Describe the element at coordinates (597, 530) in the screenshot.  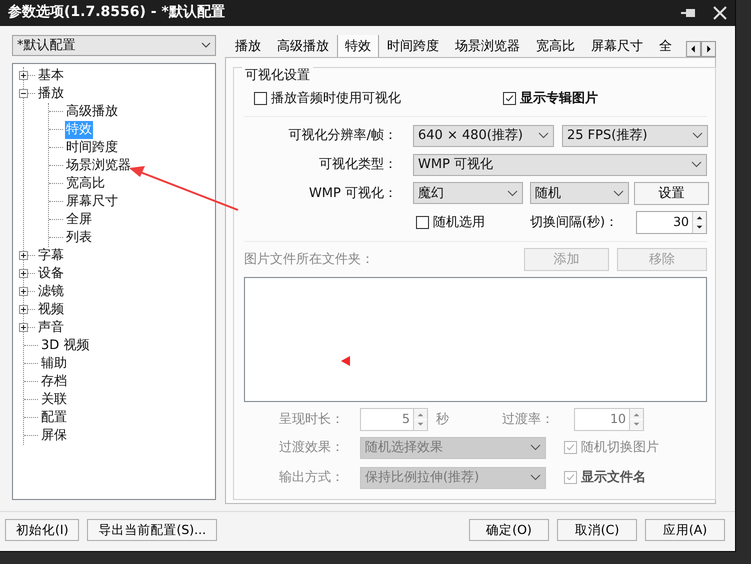
I see `dialog-button: 取消(C)` at that location.